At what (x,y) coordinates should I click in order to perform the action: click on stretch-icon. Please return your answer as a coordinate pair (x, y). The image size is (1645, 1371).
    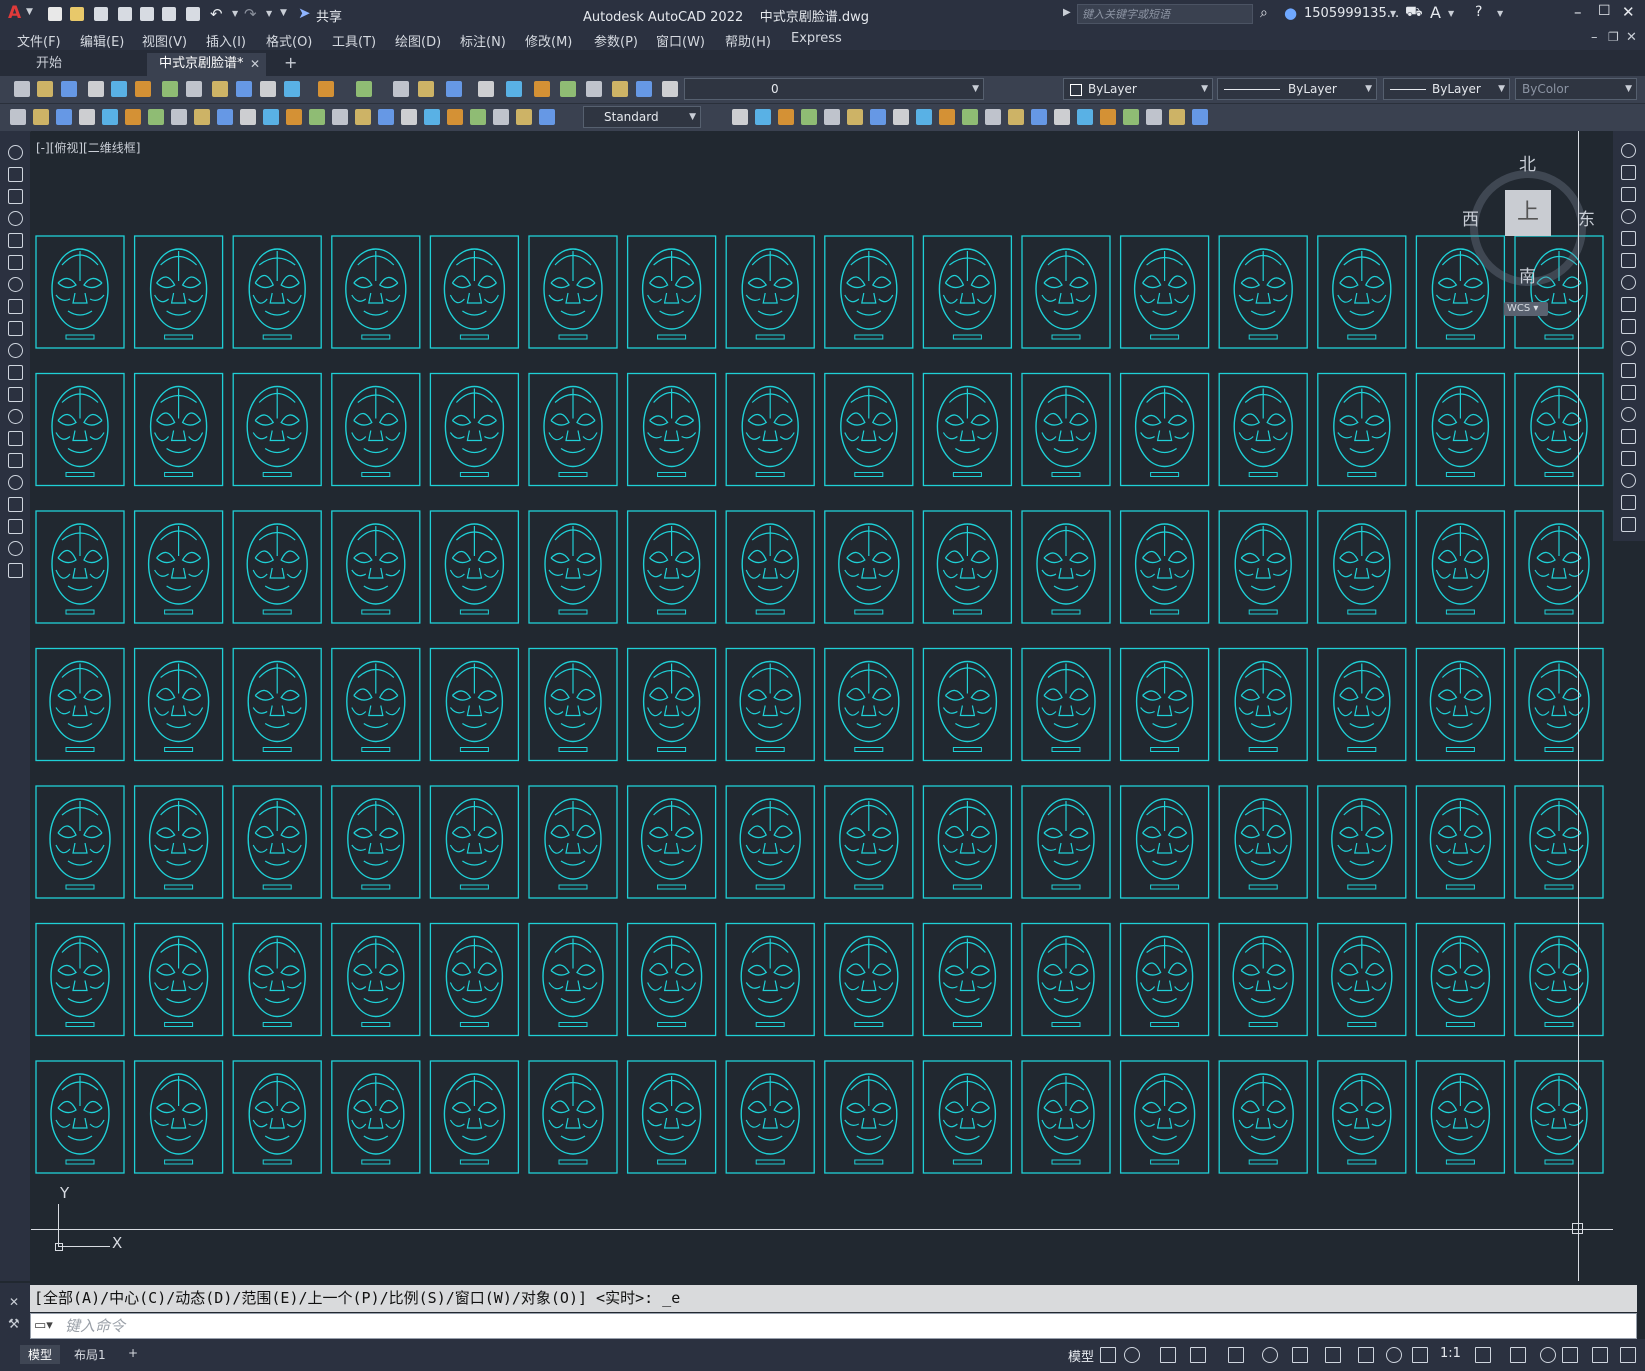
    Looking at the image, I should click on (1628, 326).